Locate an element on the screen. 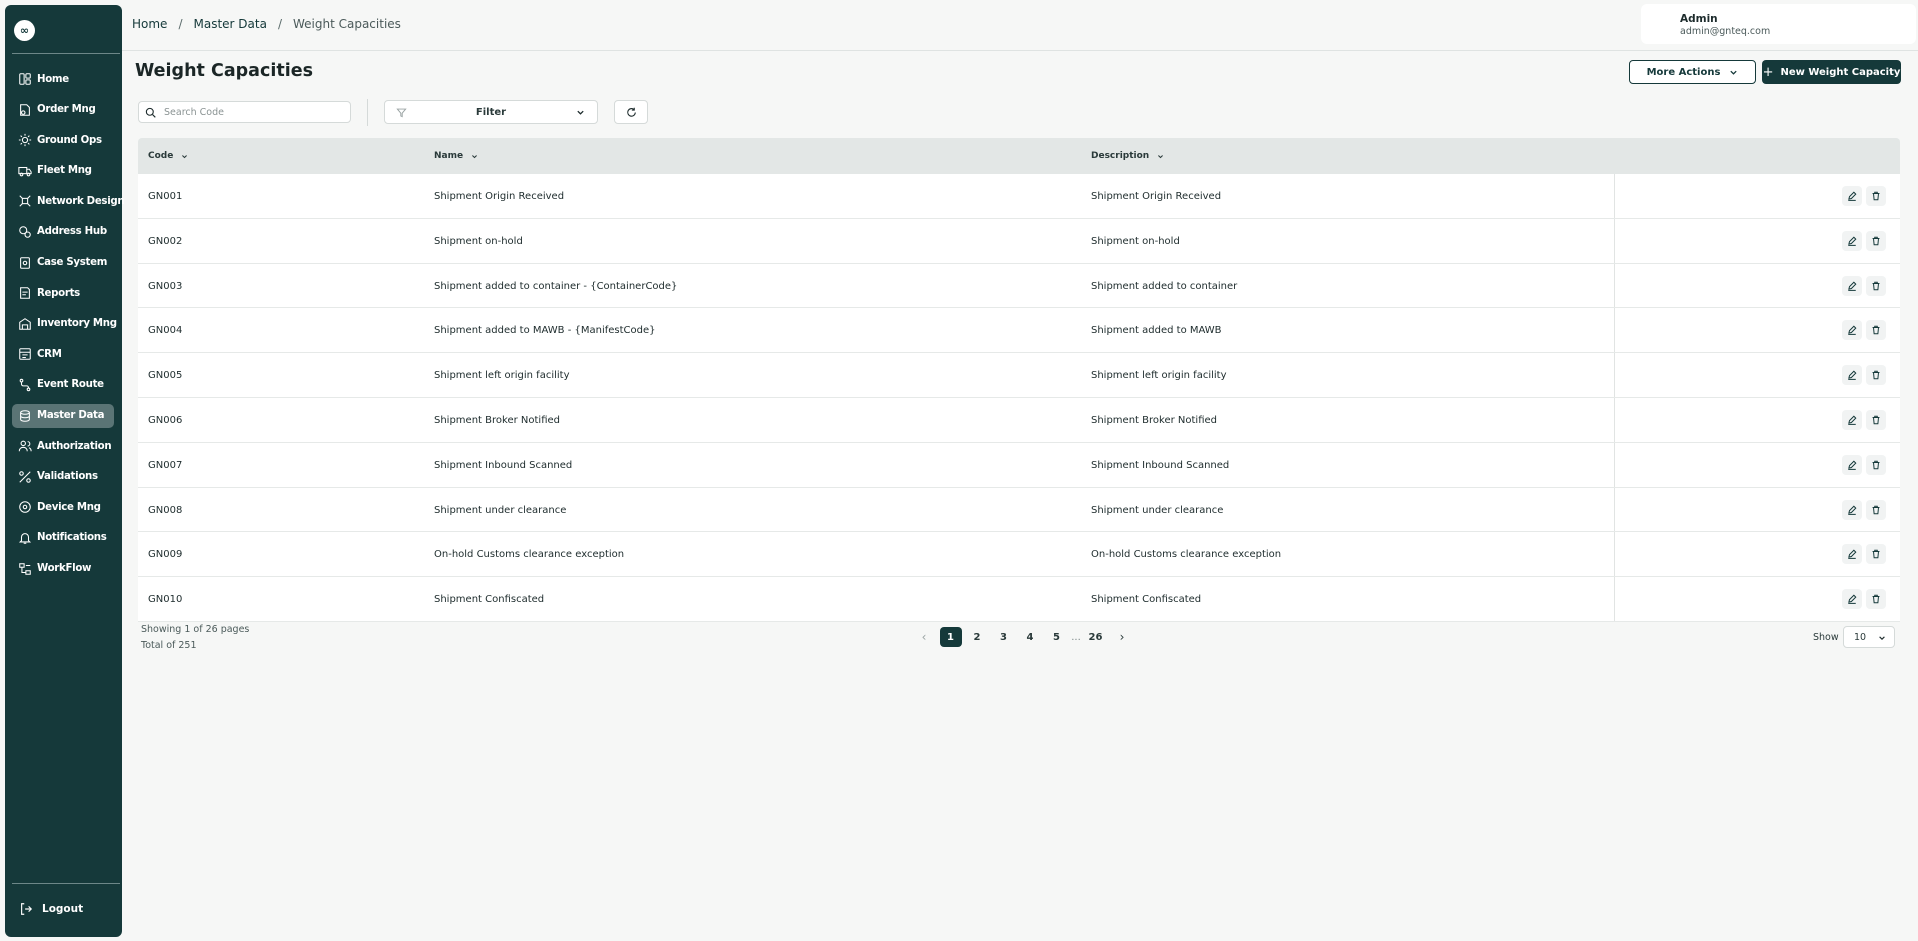 The image size is (1918, 941). more-actions-button: More Actions is located at coordinates (1692, 72).